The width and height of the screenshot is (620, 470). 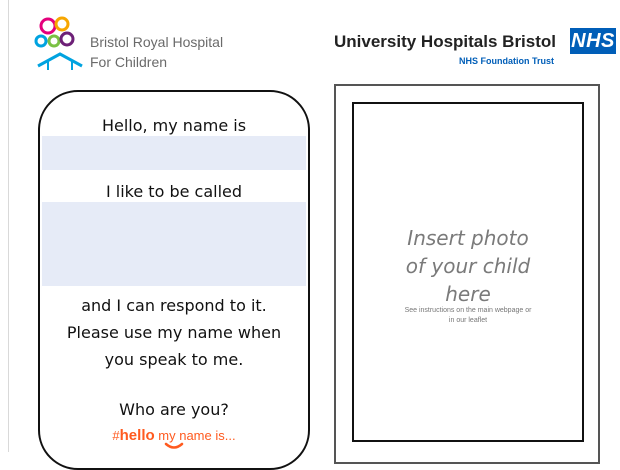 I want to click on uhb-name: University Hospitals Bristol, so click(x=445, y=41).